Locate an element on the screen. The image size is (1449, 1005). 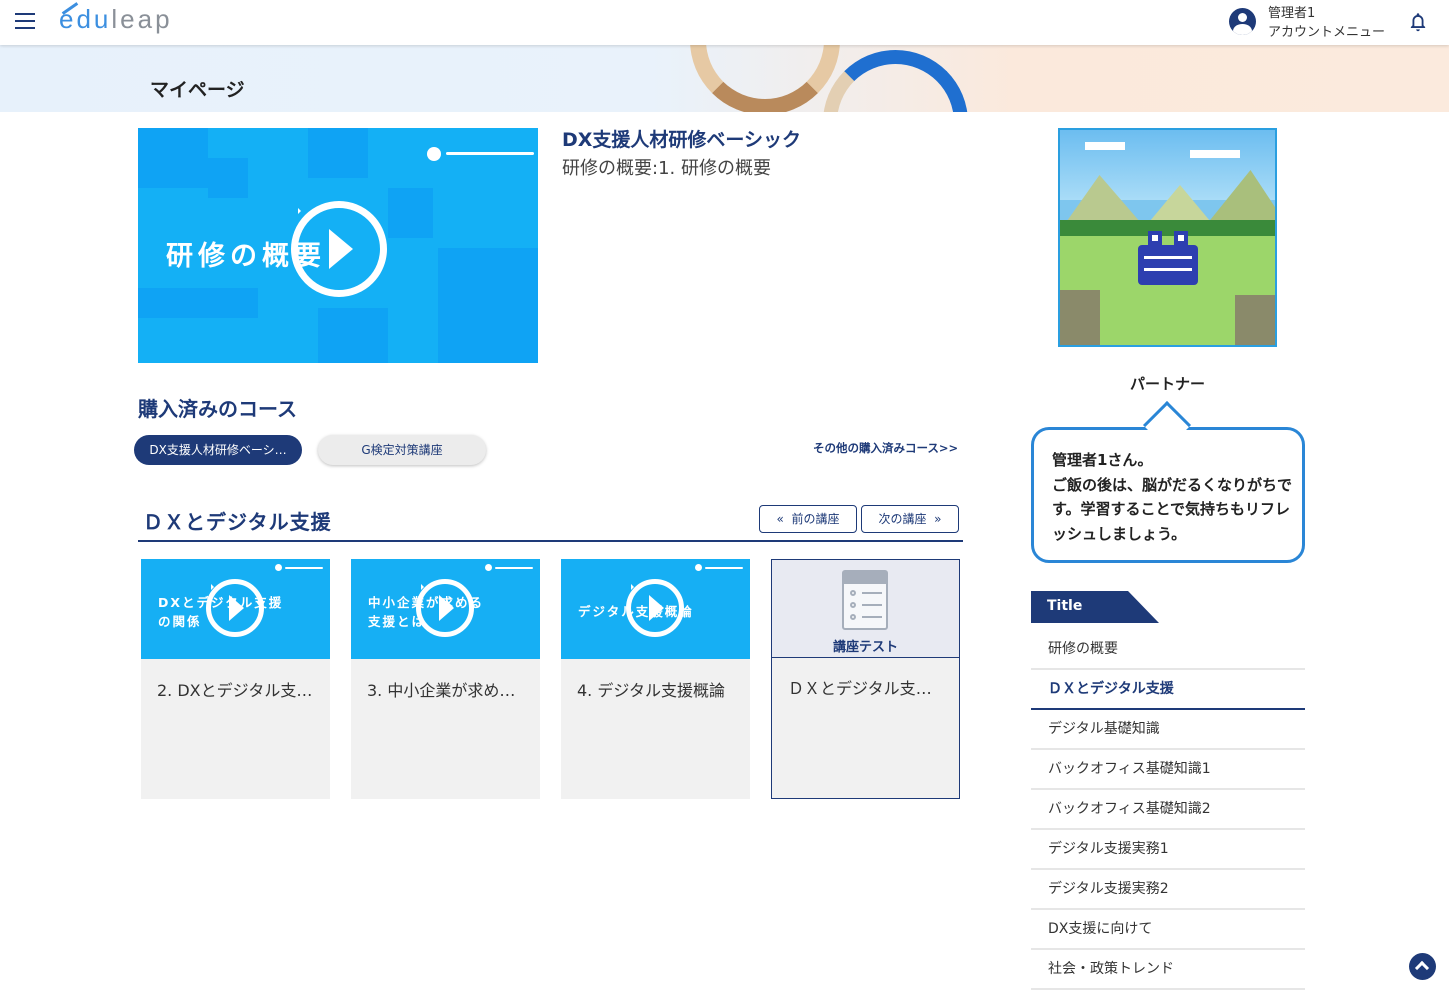
lesson-thumbnail: デジタル支援概論 is located at coordinates (655, 609).